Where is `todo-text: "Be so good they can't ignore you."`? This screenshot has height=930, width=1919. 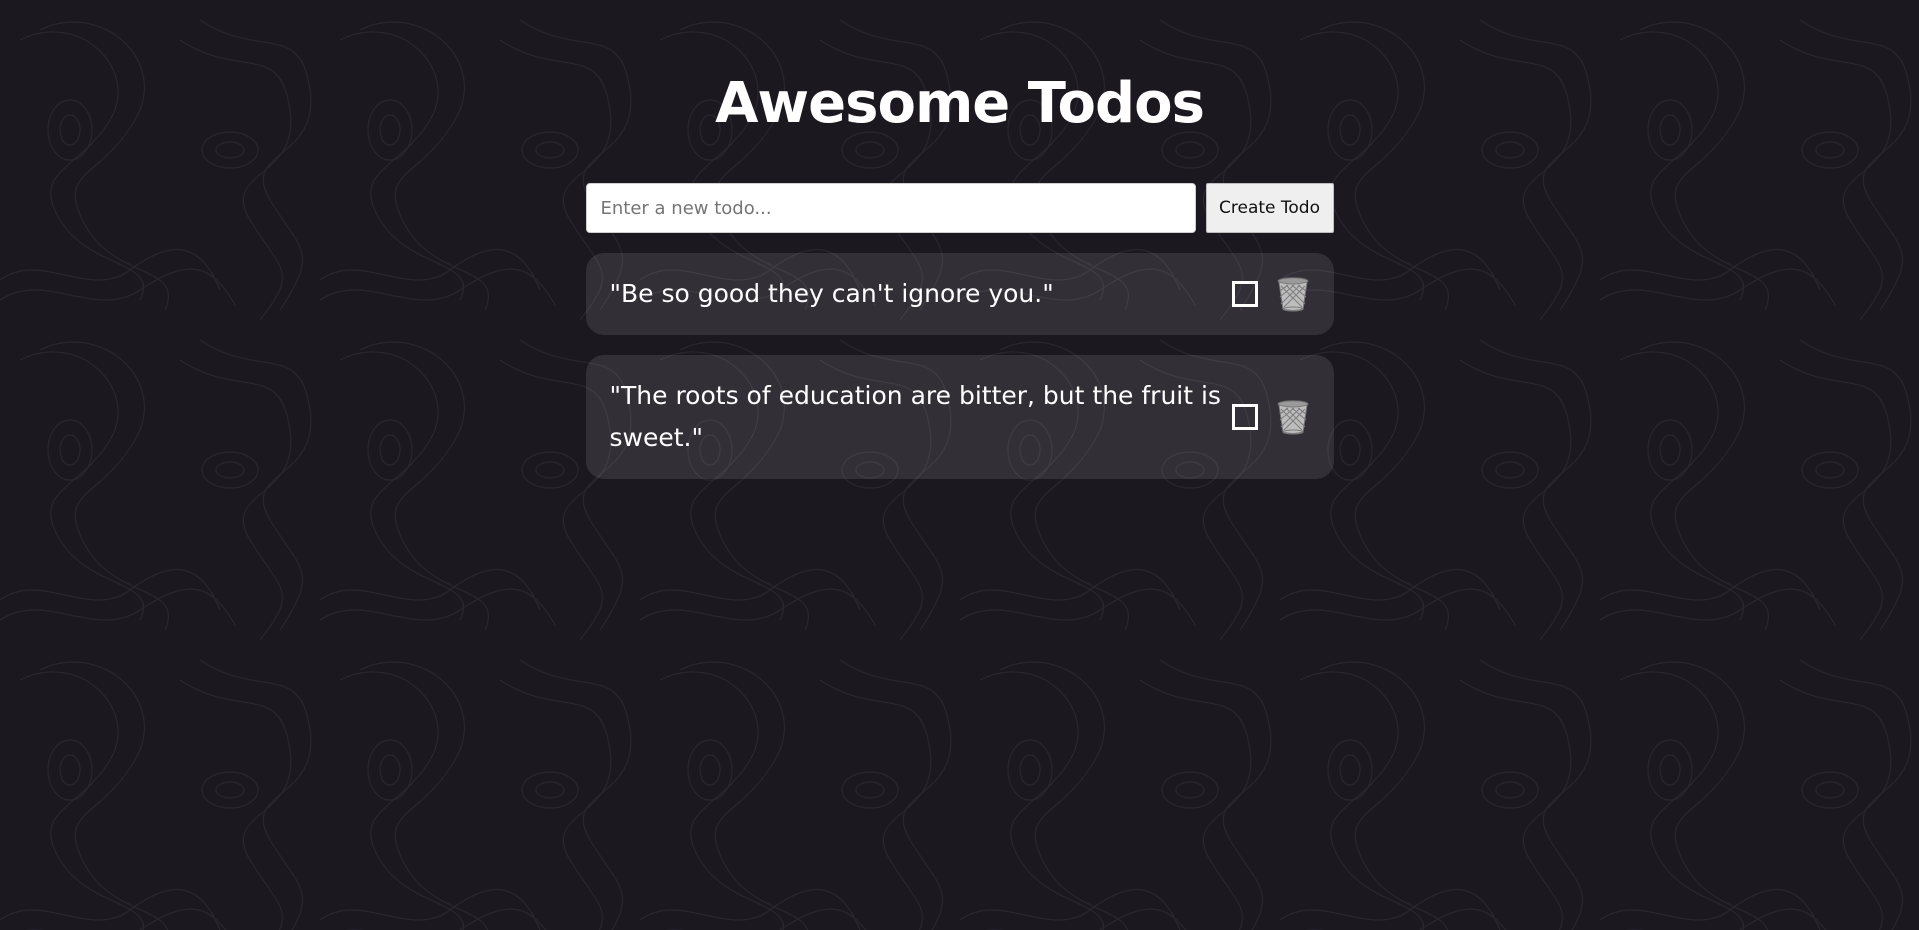 todo-text: "Be so good they can't ignore you." is located at coordinates (831, 293).